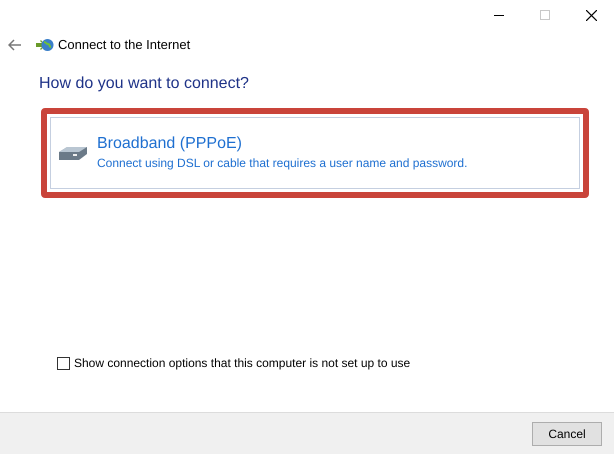 The width and height of the screenshot is (614, 454). Describe the element at coordinates (282, 163) in the screenshot. I see `option-description: Connect using DSL or cable that requires a user name and password.` at that location.